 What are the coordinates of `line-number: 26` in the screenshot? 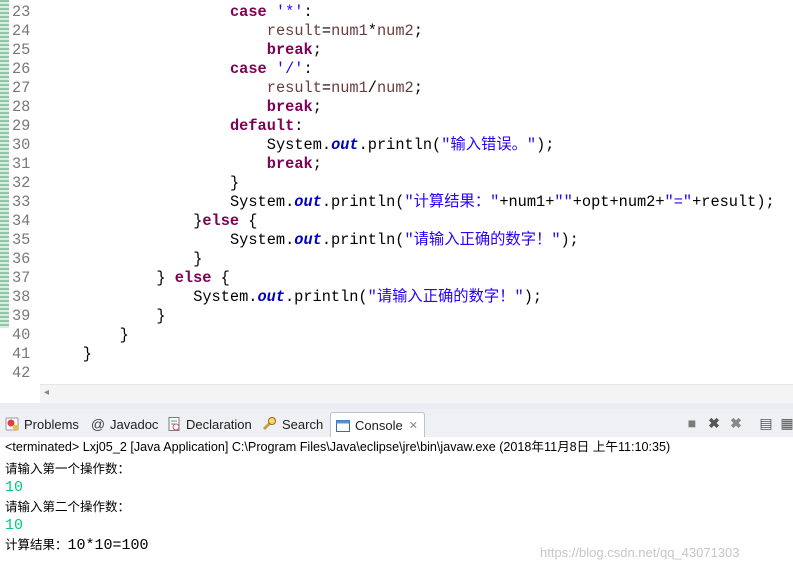 It's located at (21, 69).